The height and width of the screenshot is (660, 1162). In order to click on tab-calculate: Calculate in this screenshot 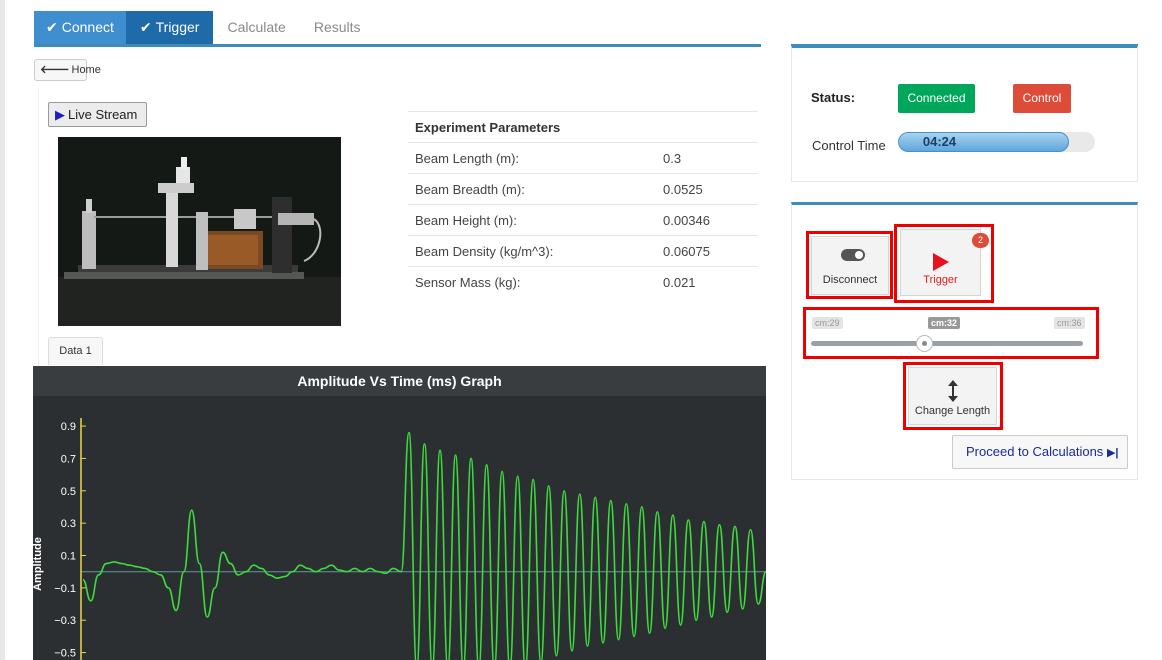, I will do `click(256, 27)`.